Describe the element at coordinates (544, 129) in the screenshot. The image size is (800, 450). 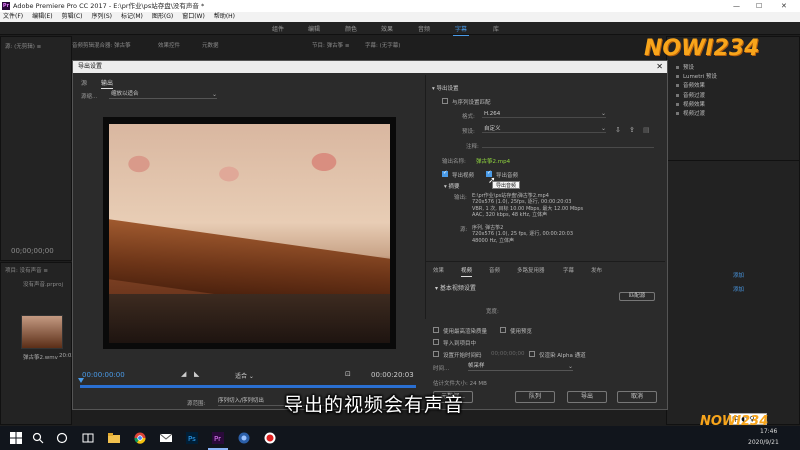
I see `preset-select: 自定义 ⌄` at that location.